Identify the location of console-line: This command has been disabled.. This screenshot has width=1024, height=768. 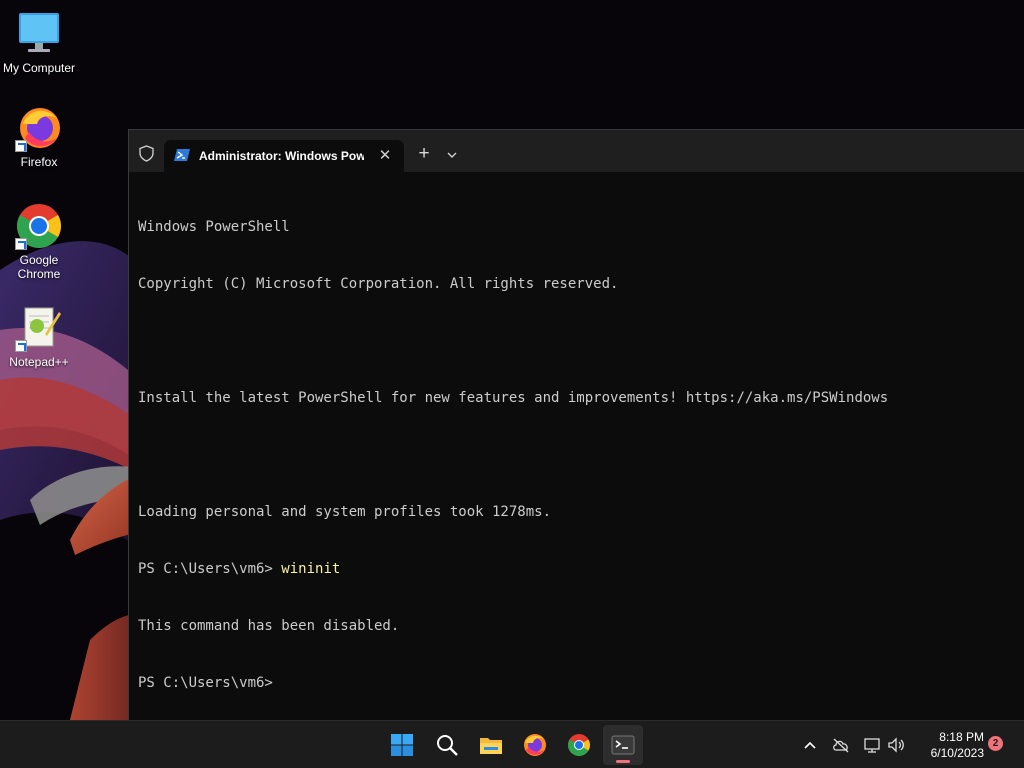
(269, 626).